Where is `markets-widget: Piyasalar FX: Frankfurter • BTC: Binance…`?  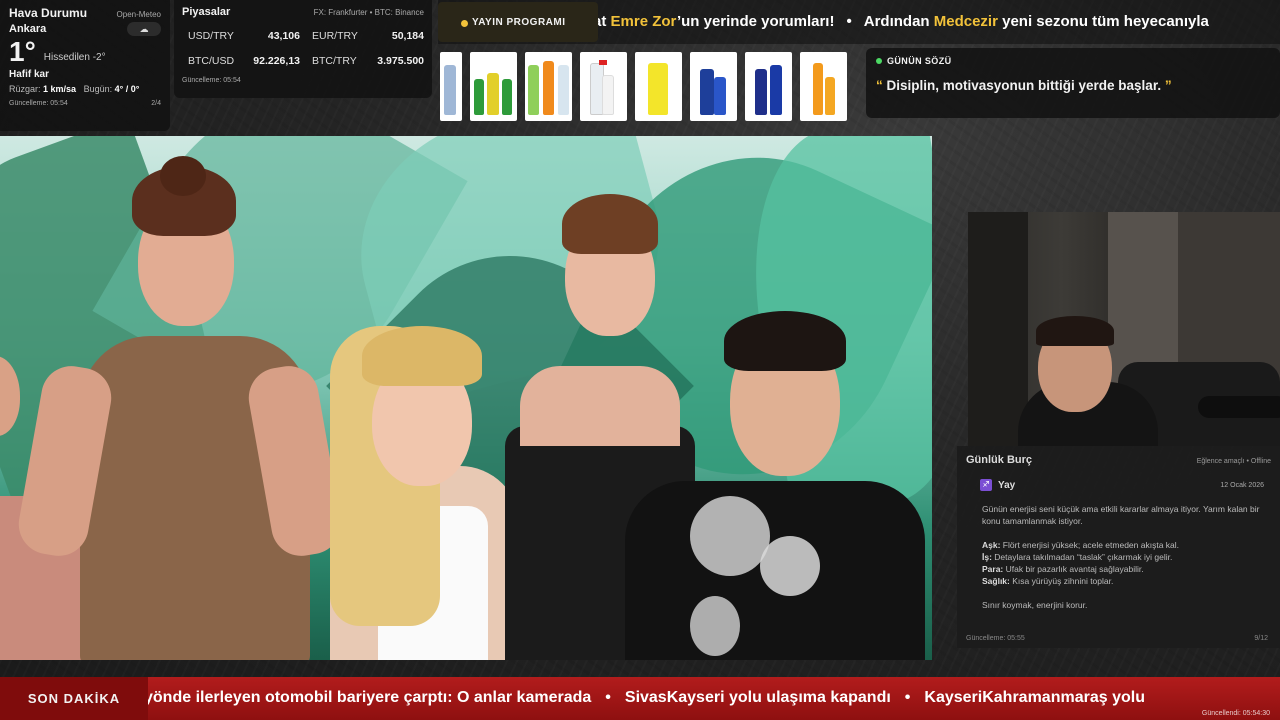 markets-widget: Piyasalar FX: Frankfurter • BTC: Binance… is located at coordinates (303, 49).